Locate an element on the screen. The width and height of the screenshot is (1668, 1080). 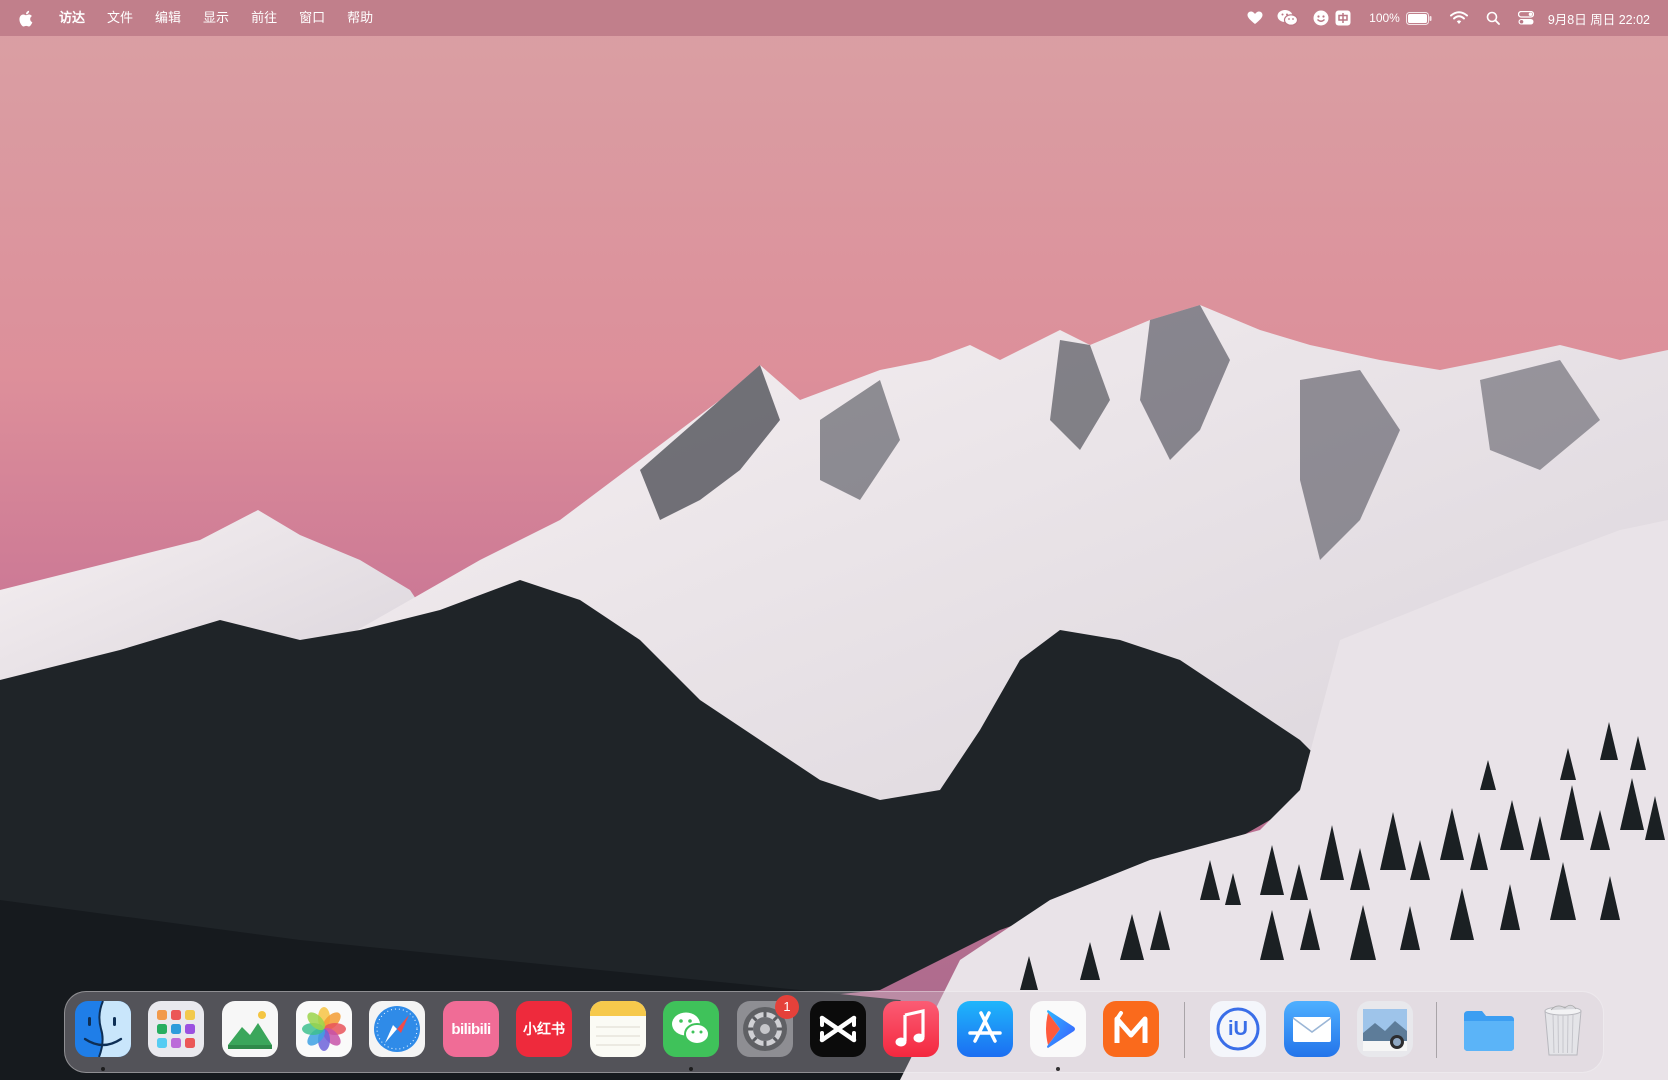
menu-bar: 访达 文件 编辑 显示 前往 窗口 帮助 100% 9月8日 周日 22:02 is located at coordinates (834, 18).